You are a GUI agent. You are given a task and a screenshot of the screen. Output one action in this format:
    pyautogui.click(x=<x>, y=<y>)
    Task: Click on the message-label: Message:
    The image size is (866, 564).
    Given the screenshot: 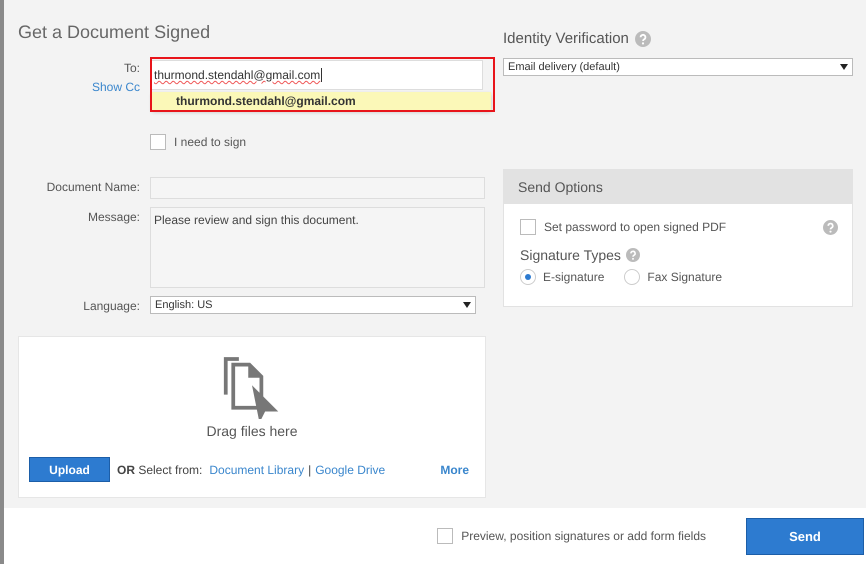 What is the action you would take?
    pyautogui.click(x=114, y=217)
    